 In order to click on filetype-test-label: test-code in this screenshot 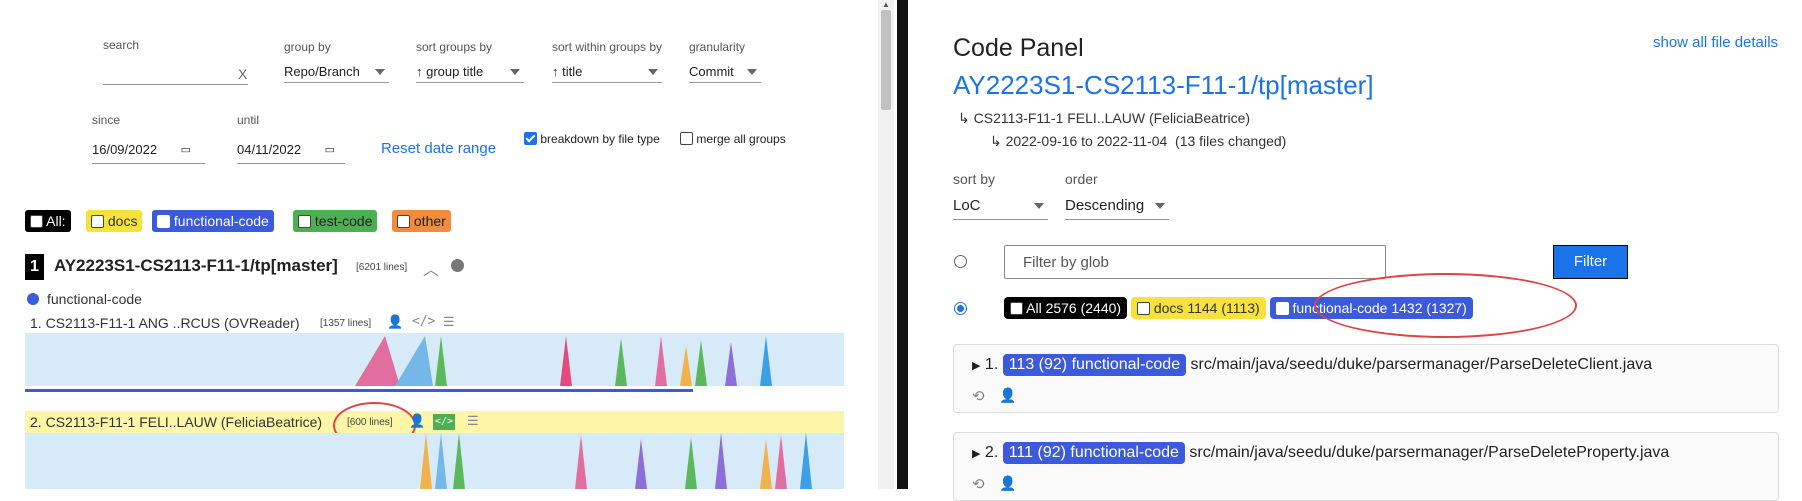, I will do `click(343, 221)`.